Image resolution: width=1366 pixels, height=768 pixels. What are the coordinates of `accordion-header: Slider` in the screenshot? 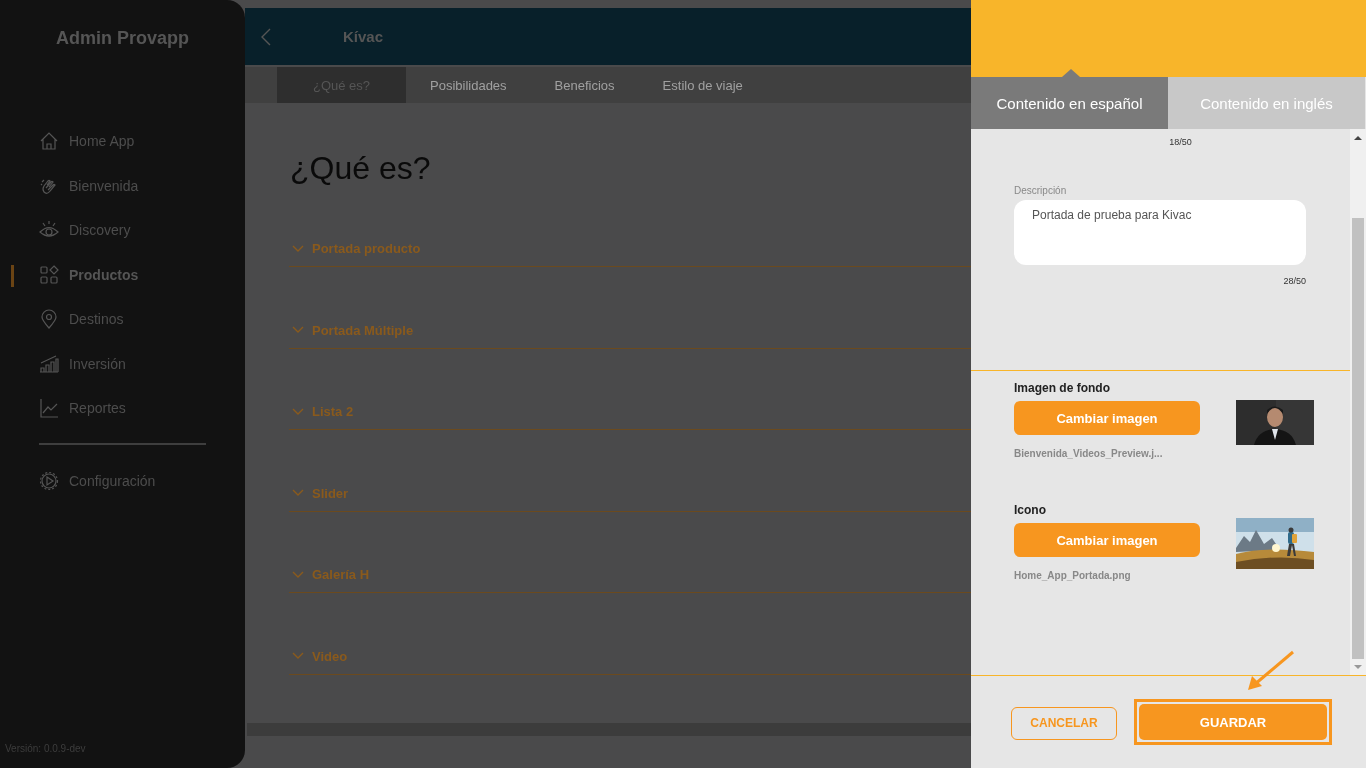 It's located at (630, 498).